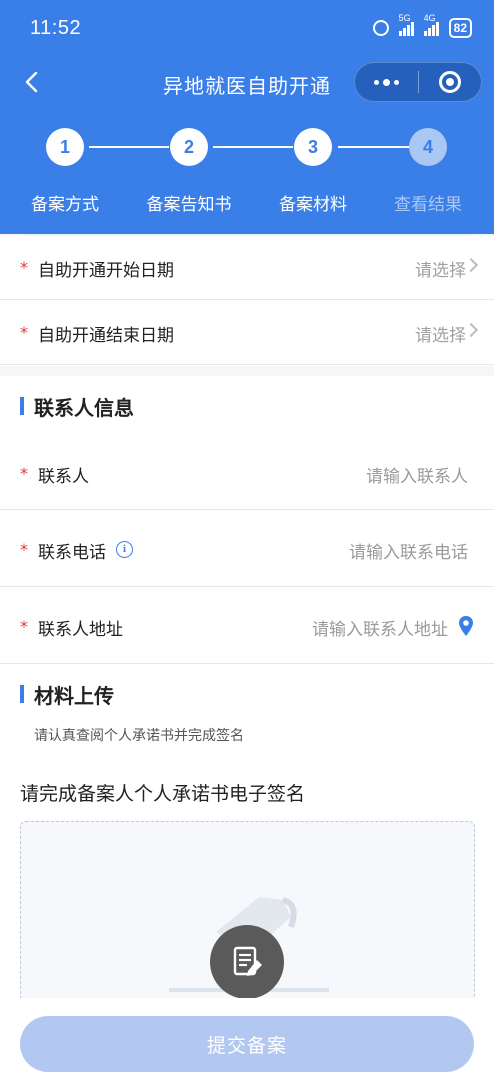 The width and height of the screenshot is (494, 1090). Describe the element at coordinates (72, 553) in the screenshot. I see `contact-phone-label: 联系电话` at that location.